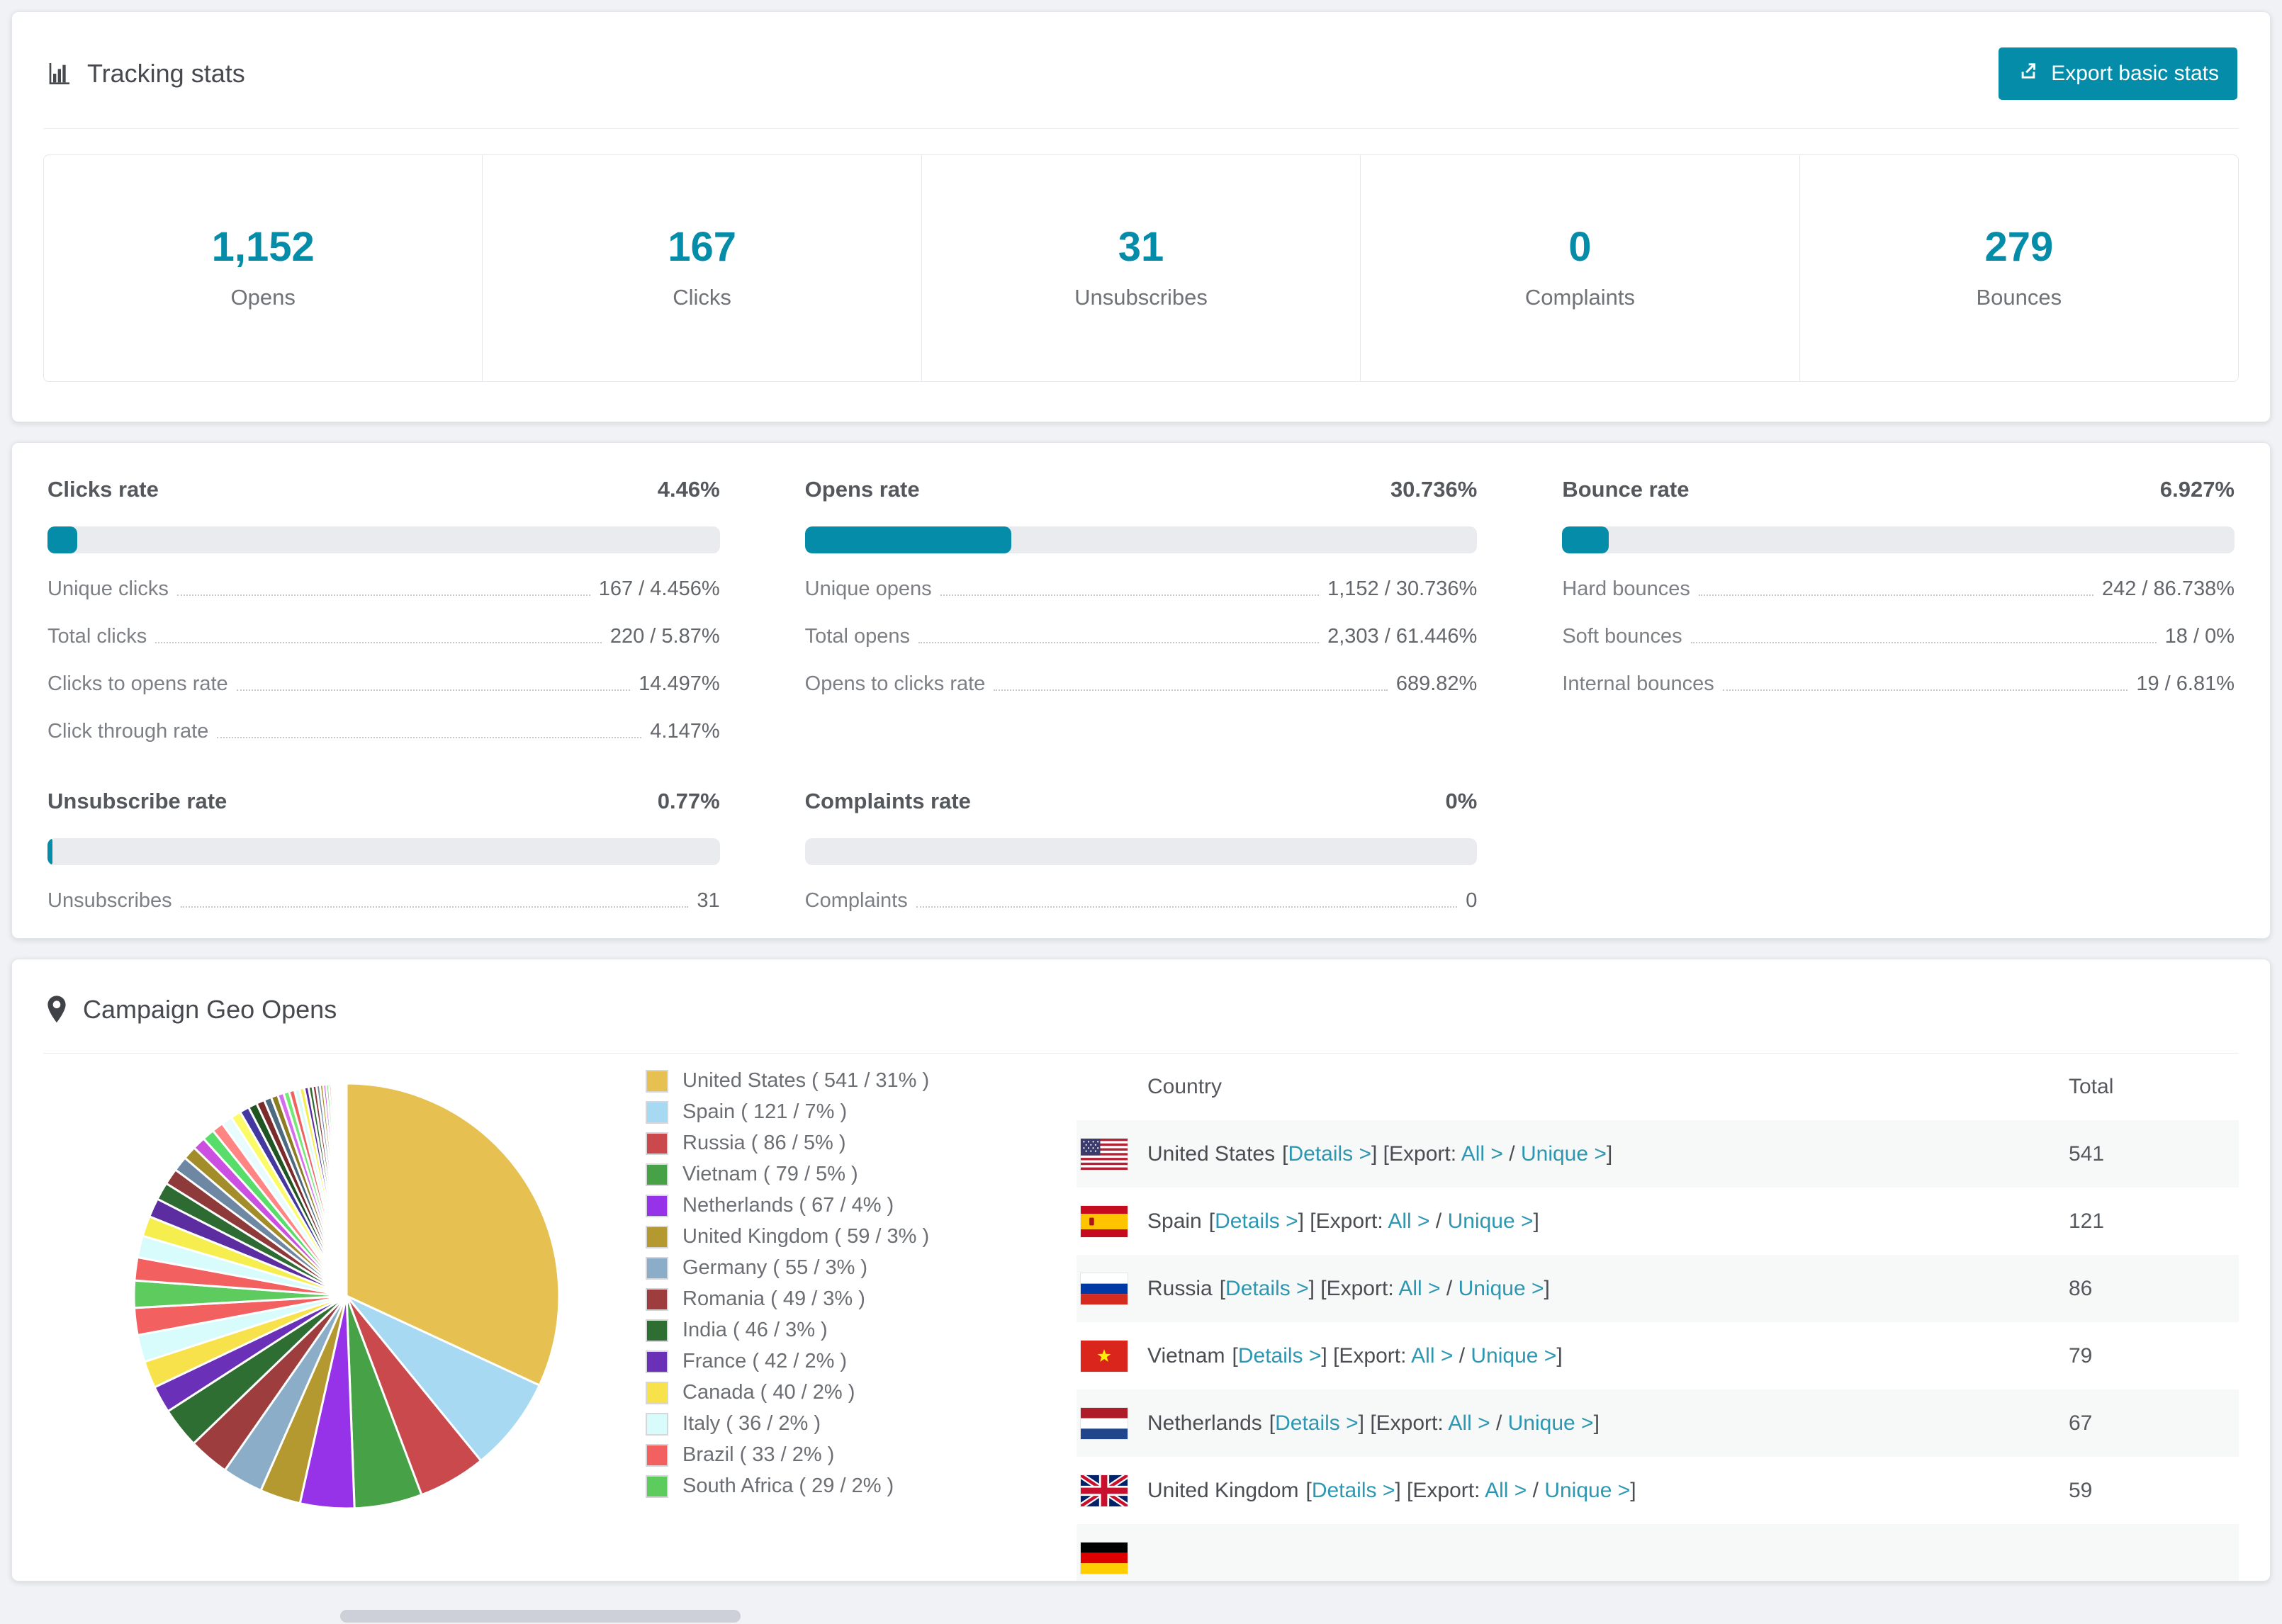  Describe the element at coordinates (2197, 489) in the screenshot. I see `rate-value: 6.927%` at that location.